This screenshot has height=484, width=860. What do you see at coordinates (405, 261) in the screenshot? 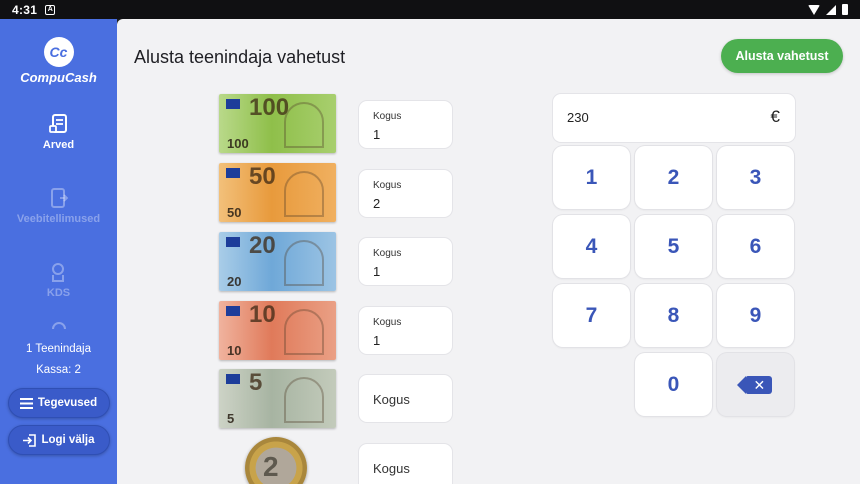
I see `quantity-field-20: Kogus 1` at bounding box center [405, 261].